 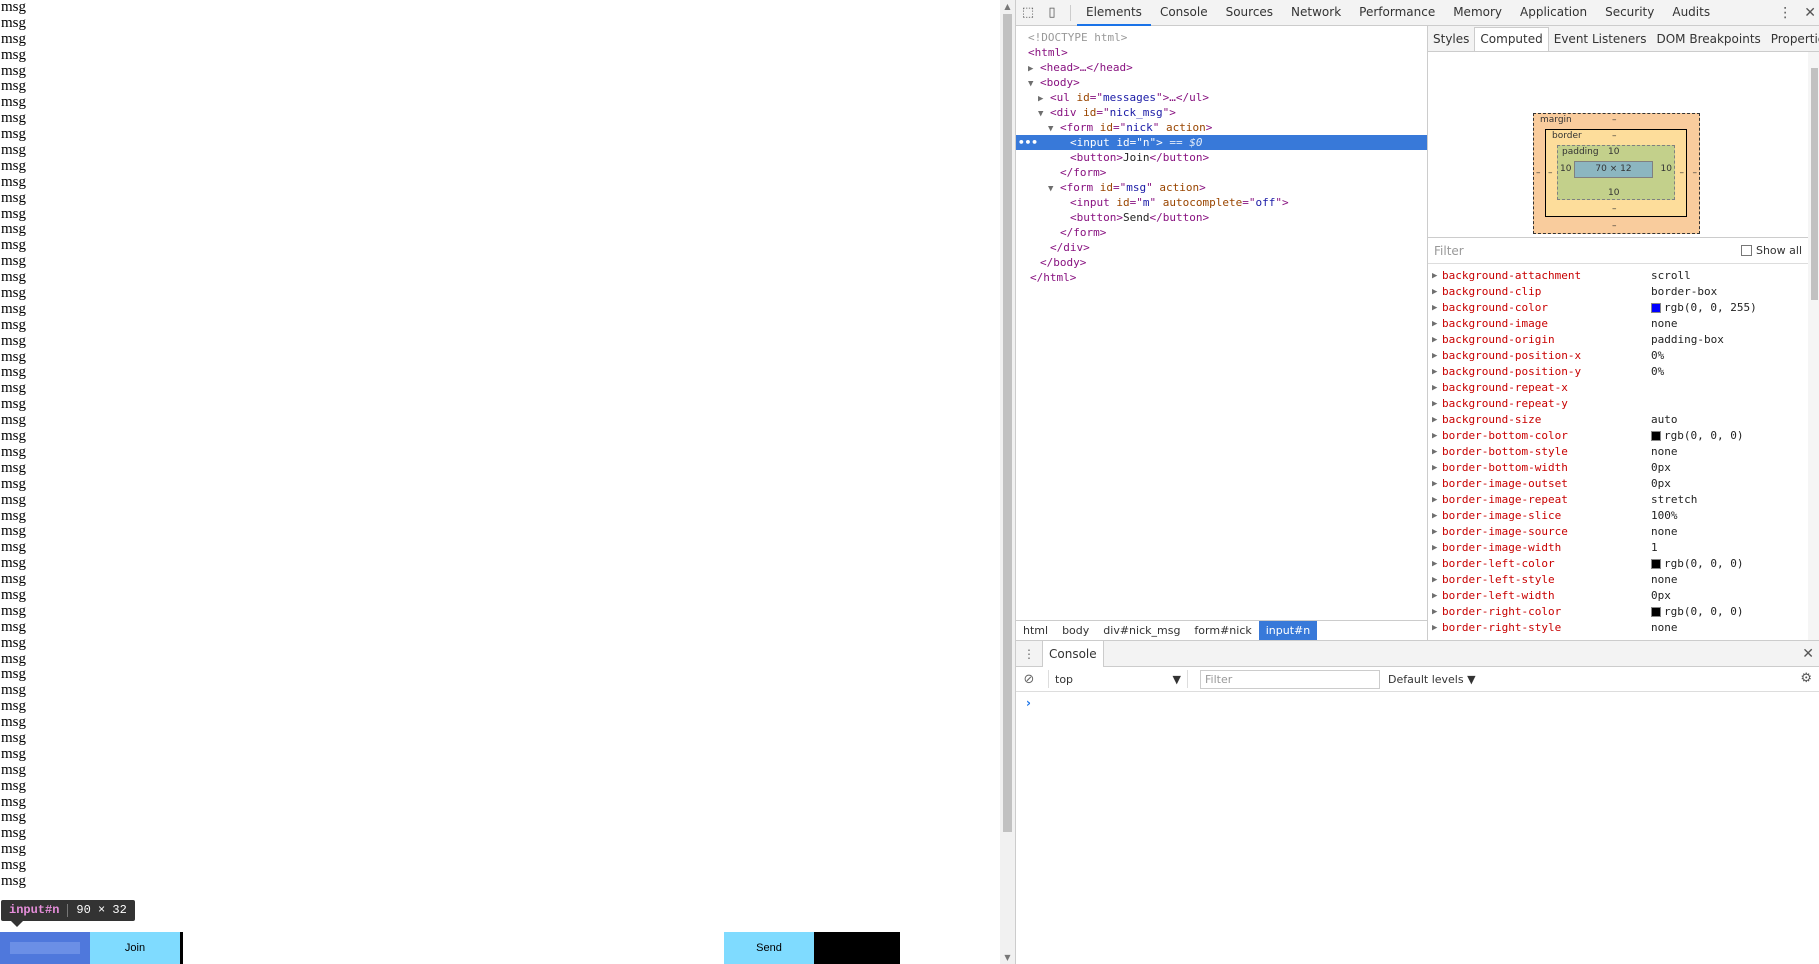 I want to click on breadcrumb-item: input#n, so click(x=1288, y=630).